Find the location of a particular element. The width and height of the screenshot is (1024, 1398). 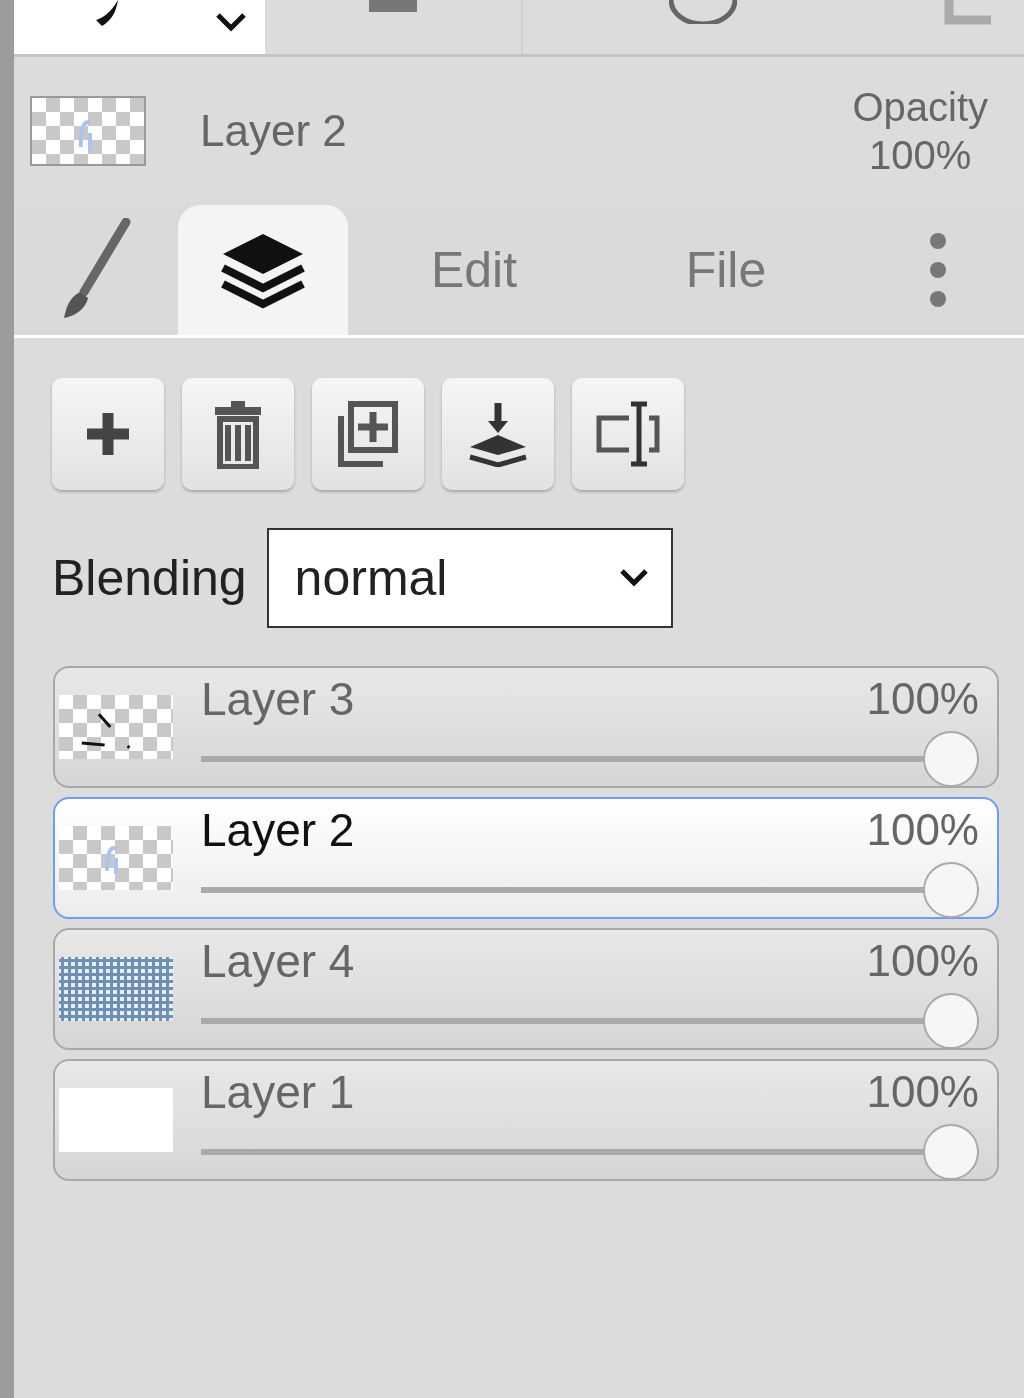

layer-name: Layer 3 is located at coordinates (278, 699).